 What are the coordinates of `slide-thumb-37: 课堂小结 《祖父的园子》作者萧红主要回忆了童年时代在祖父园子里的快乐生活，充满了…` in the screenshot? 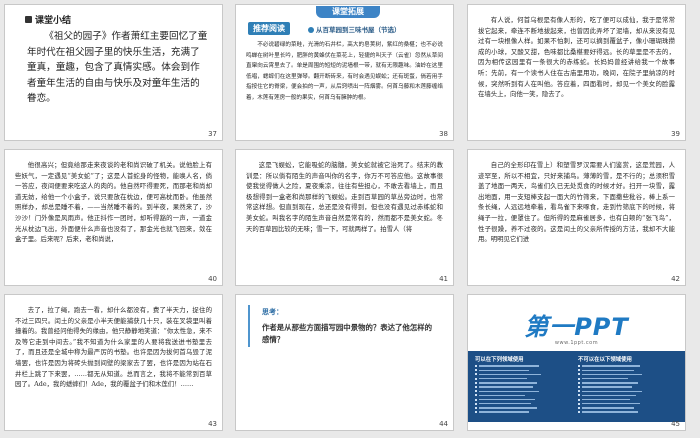 It's located at (113, 72).